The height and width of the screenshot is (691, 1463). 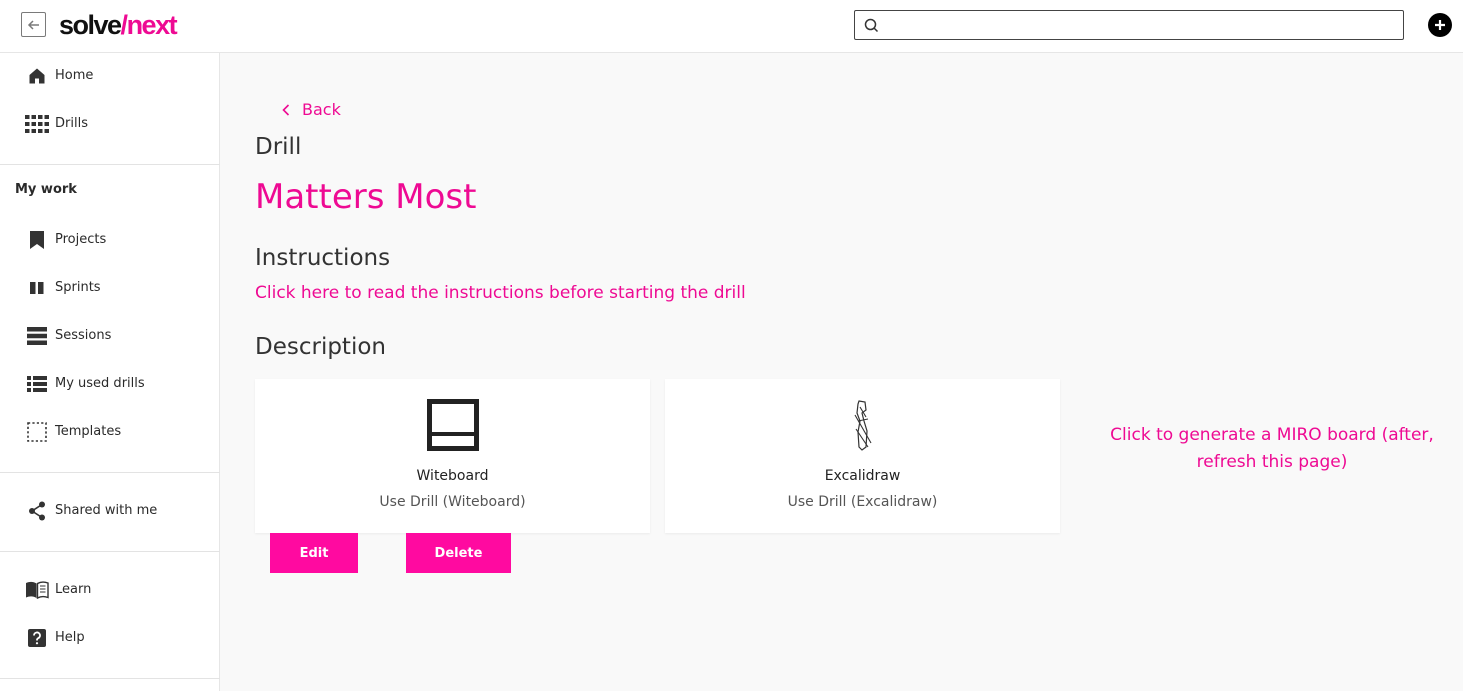 What do you see at coordinates (1142, 25) in the screenshot?
I see `search-input` at bounding box center [1142, 25].